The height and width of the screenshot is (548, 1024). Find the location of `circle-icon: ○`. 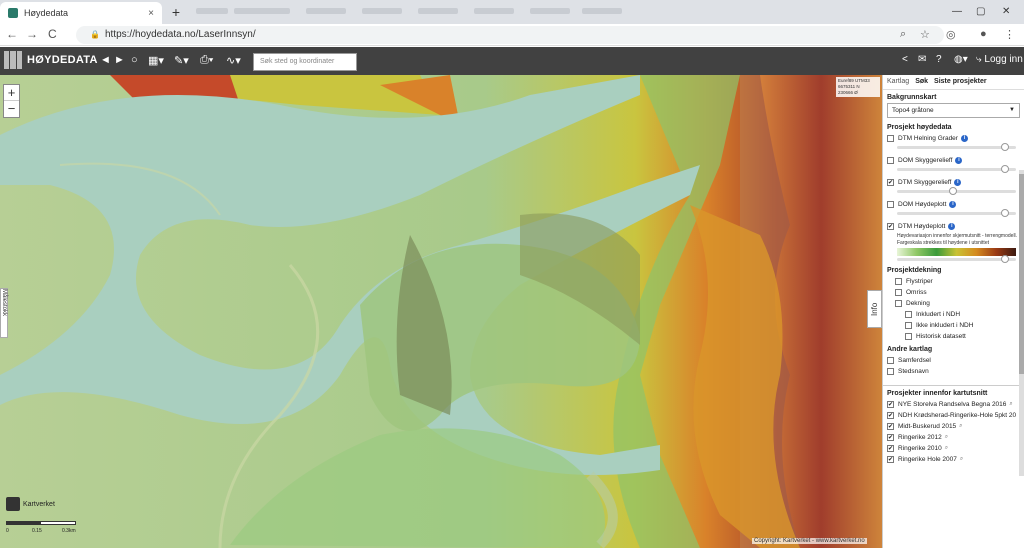

circle-icon: ○ is located at coordinates (134, 60).